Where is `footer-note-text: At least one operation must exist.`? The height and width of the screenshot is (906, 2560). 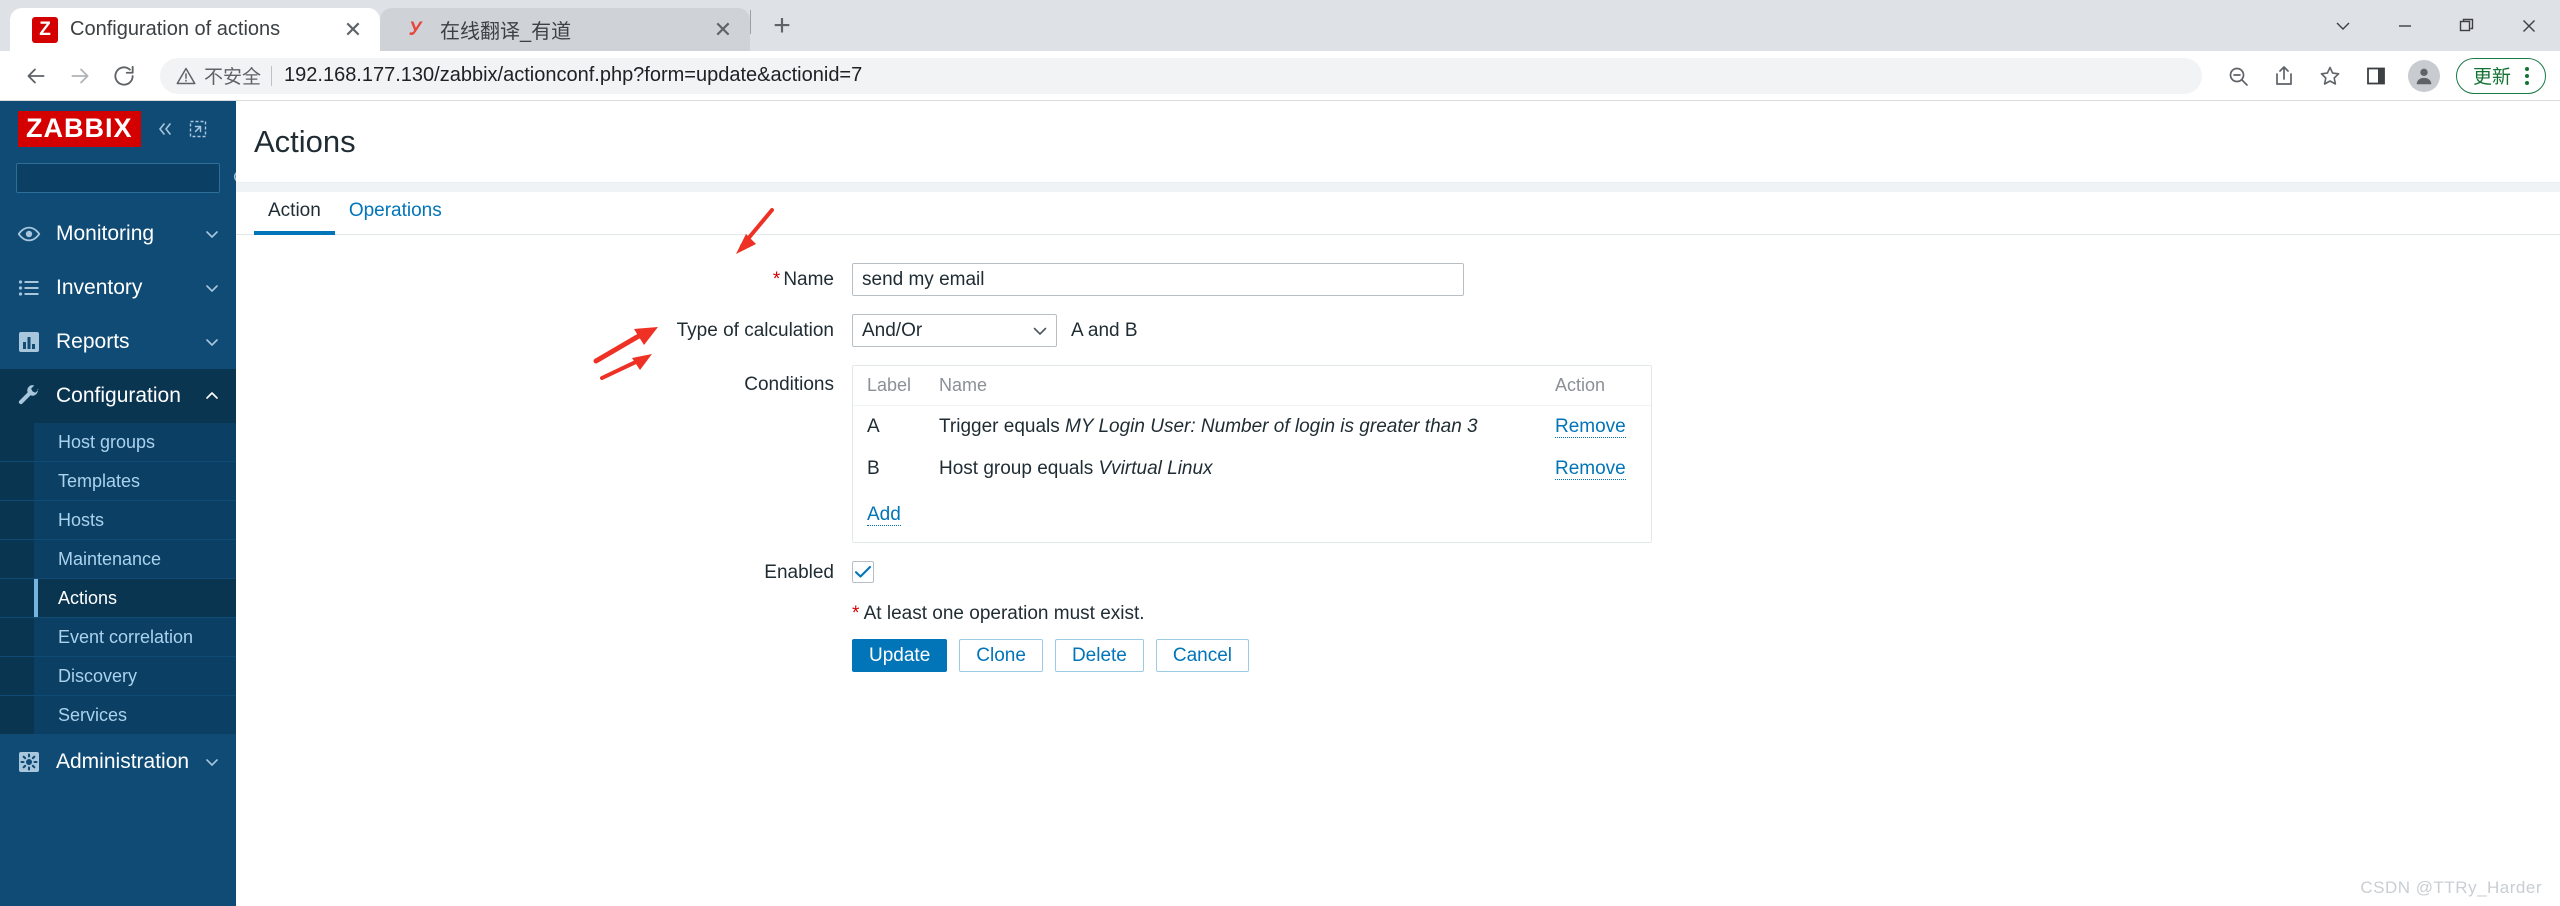
footer-note-text: At least one operation must exist. is located at coordinates (1002, 613).